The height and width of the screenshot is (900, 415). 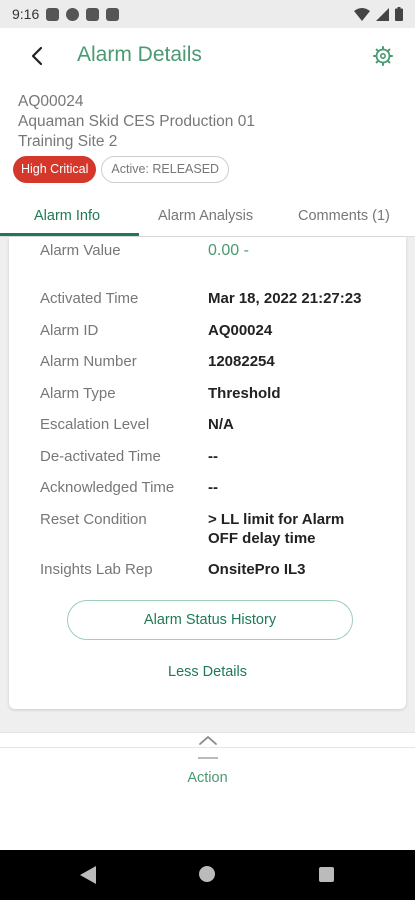 I want to click on alarm-site: Training Site 2, so click(x=68, y=141).